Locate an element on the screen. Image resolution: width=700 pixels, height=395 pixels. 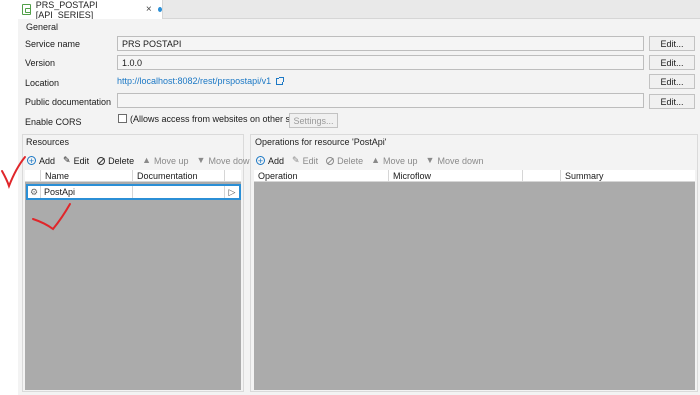
enable-cors-label: Enable CORS is located at coordinates (53, 122).